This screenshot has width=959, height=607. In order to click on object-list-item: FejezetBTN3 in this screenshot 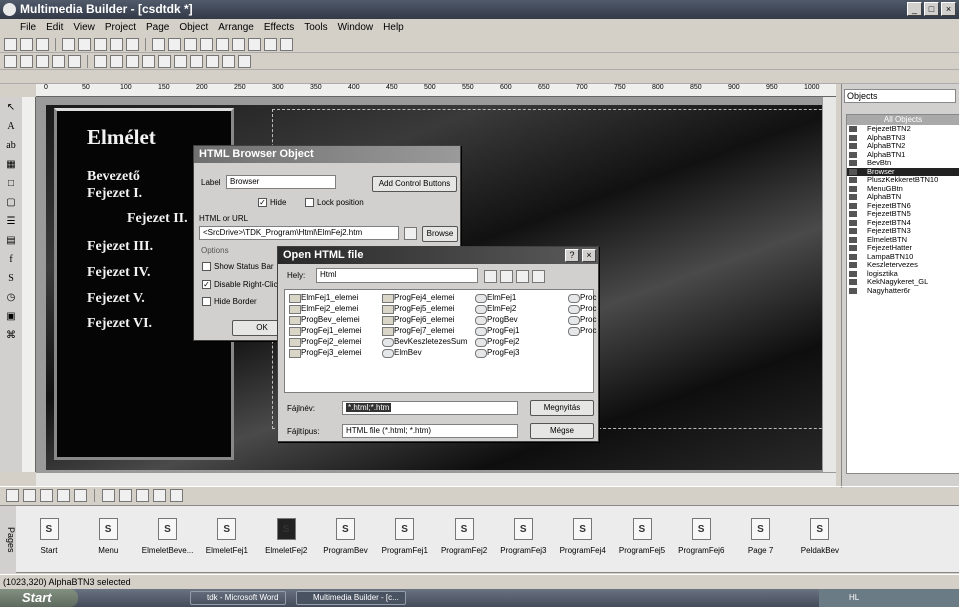, I will do `click(903, 231)`.